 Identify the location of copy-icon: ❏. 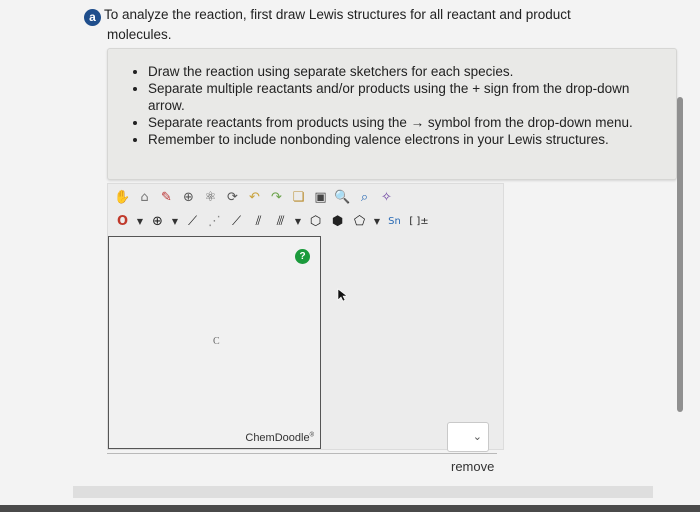
(298, 198).